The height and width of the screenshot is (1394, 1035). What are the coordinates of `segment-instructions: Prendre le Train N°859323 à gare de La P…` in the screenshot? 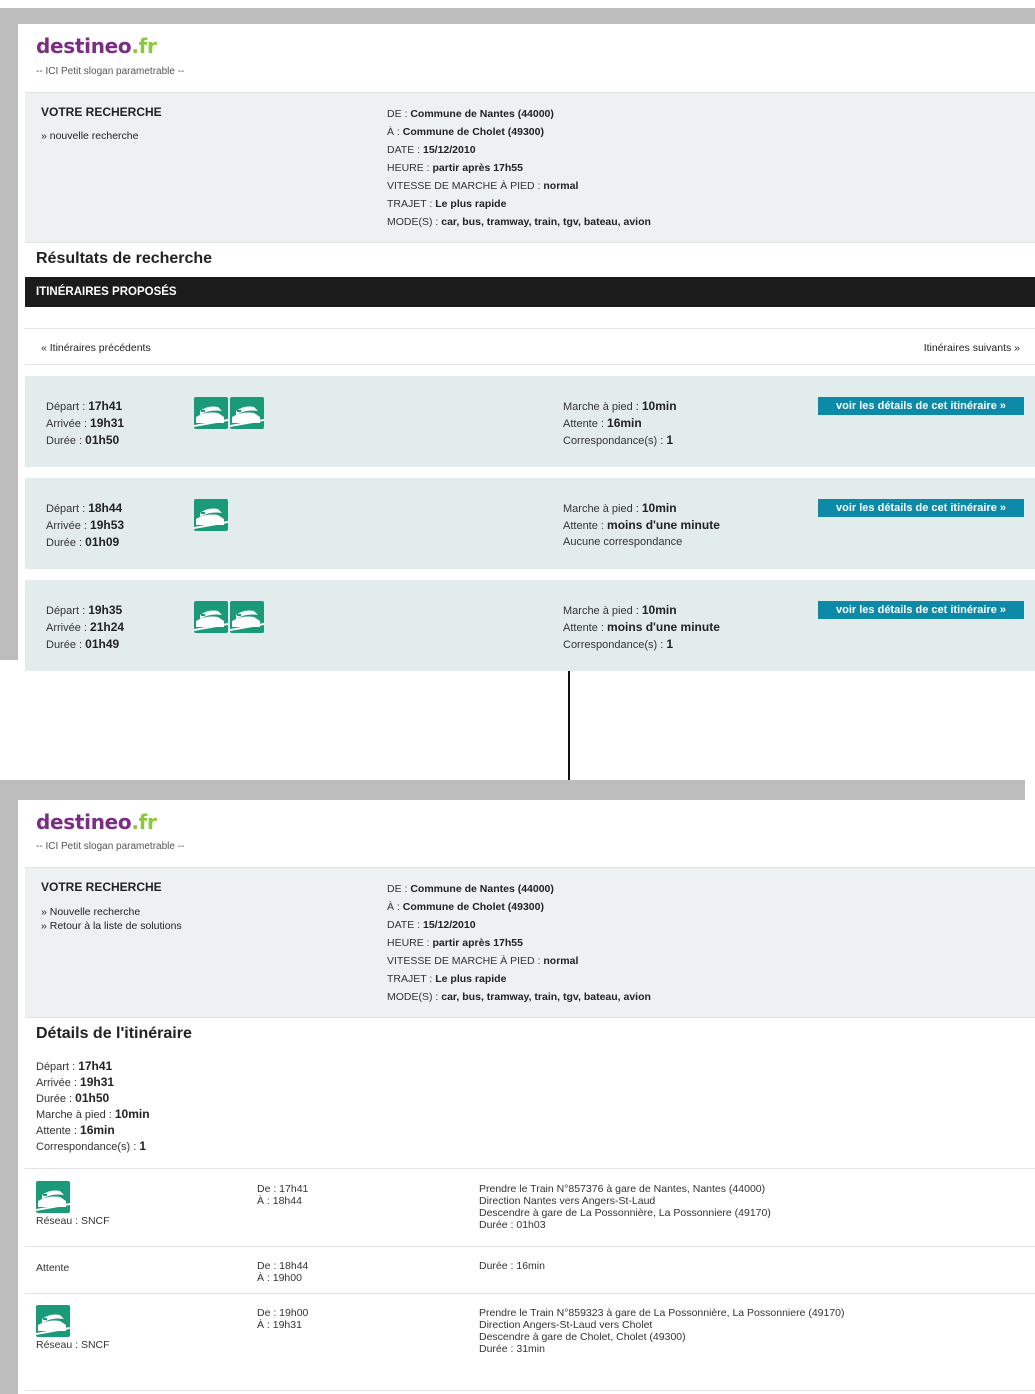 It's located at (662, 1331).